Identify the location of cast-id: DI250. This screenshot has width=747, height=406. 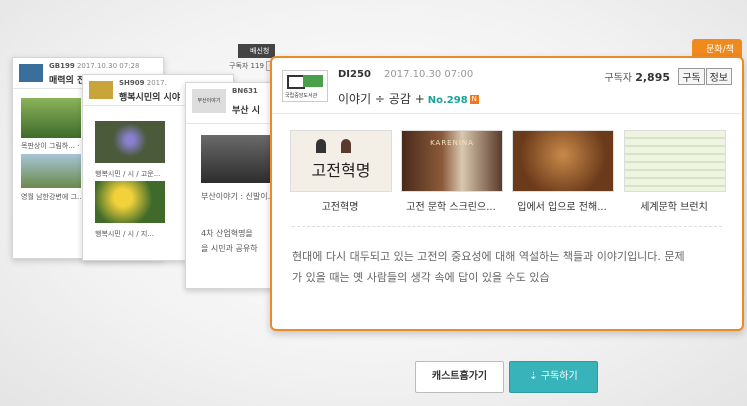
(354, 74).